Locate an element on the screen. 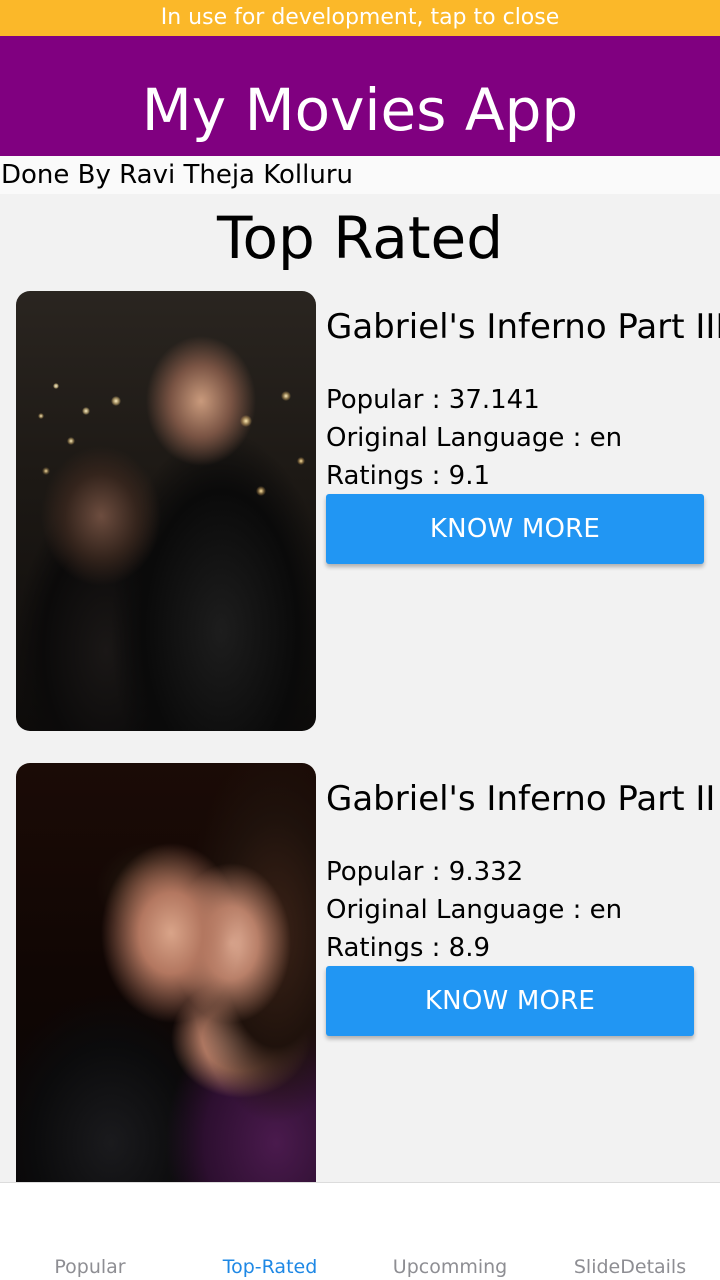  movie-title: Gabriel's Inferno Part II is located at coordinates (521, 799).